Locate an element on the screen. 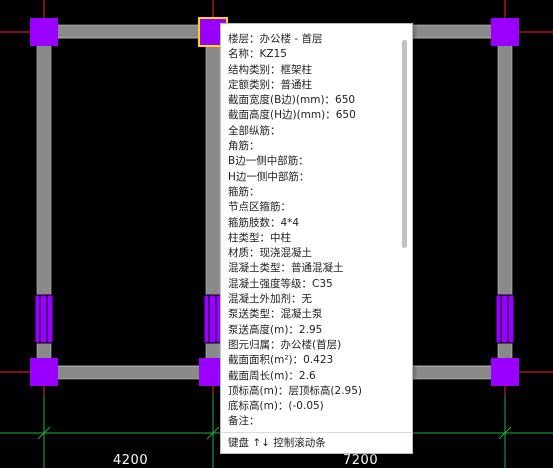 The height and width of the screenshot is (468, 553). property-line: 名称：KZ15 is located at coordinates (257, 54).